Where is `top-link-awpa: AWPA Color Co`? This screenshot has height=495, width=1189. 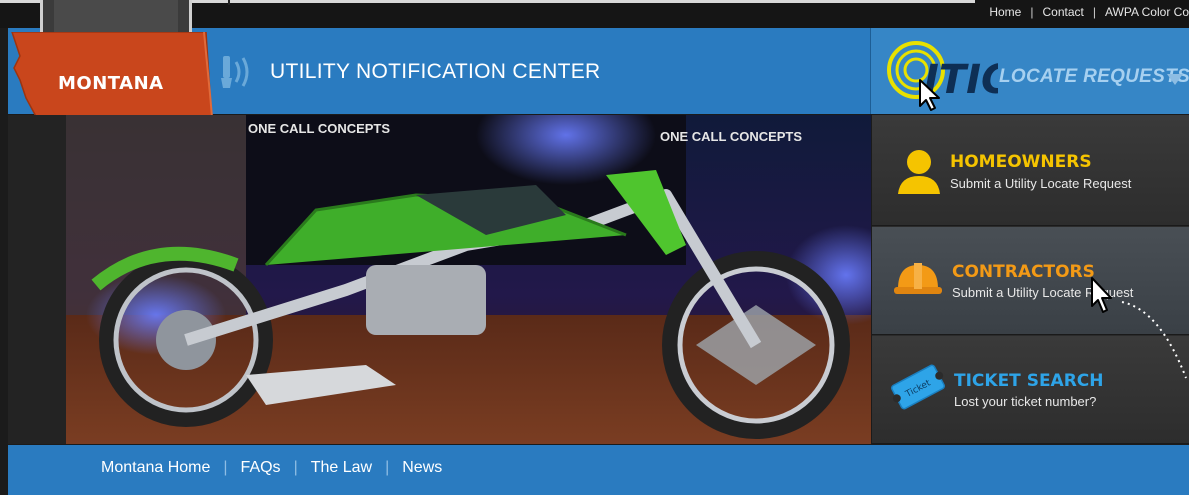
top-link-awpa: AWPA Color Co is located at coordinates (1147, 12).